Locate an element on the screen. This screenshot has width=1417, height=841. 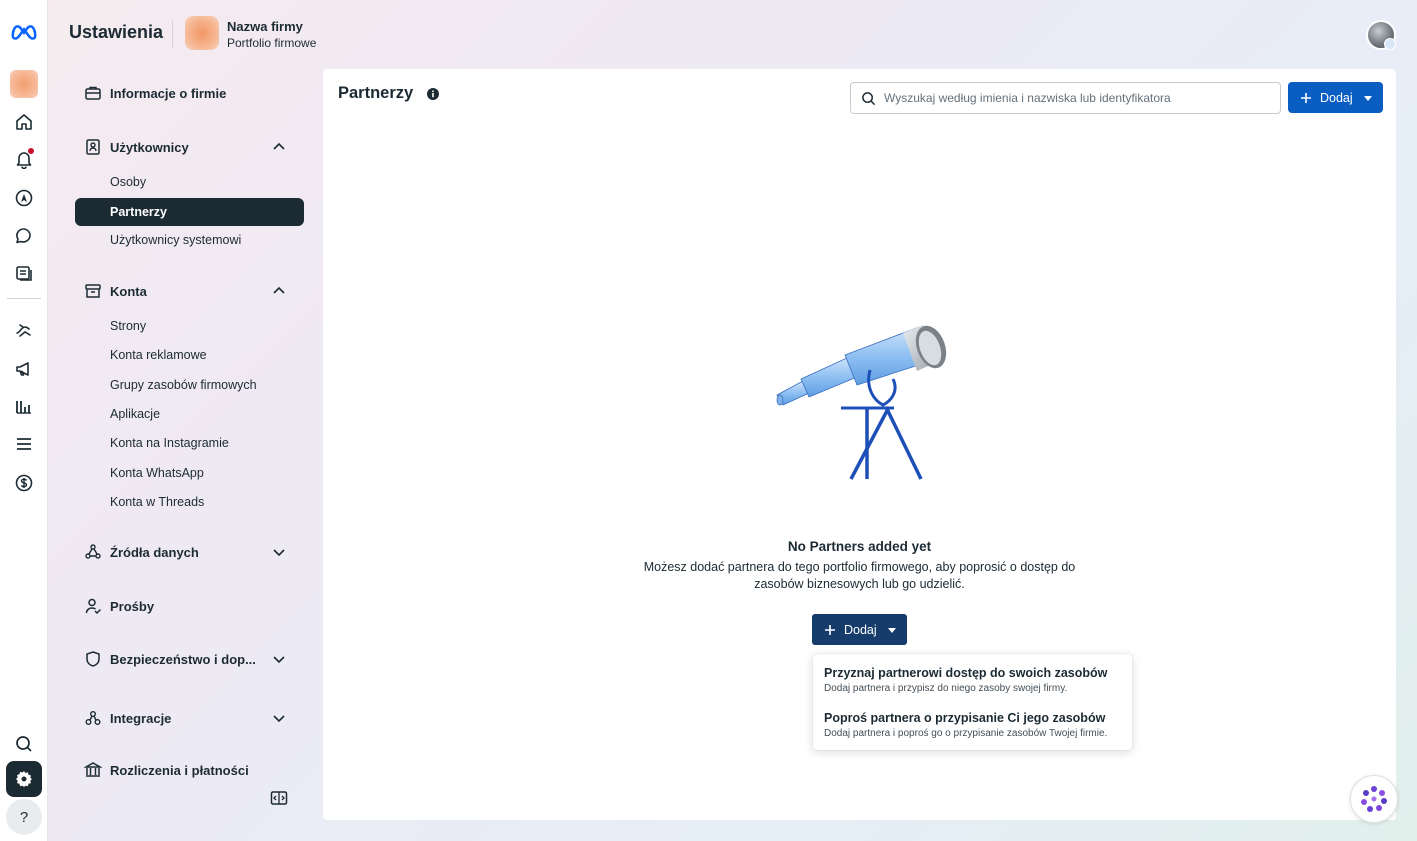
sidebar-section-users: Użytkownicy is located at coordinates (189, 147).